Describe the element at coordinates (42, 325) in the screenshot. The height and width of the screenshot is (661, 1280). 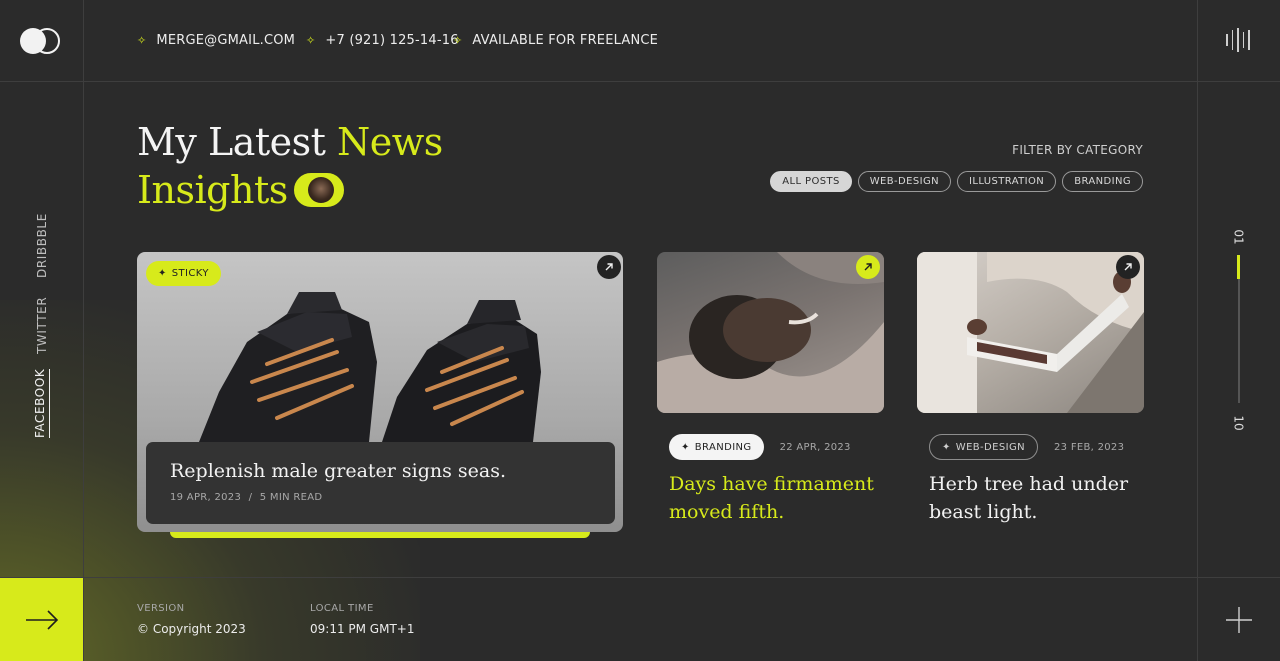
I see `social-link-twitter: TWITTER` at that location.